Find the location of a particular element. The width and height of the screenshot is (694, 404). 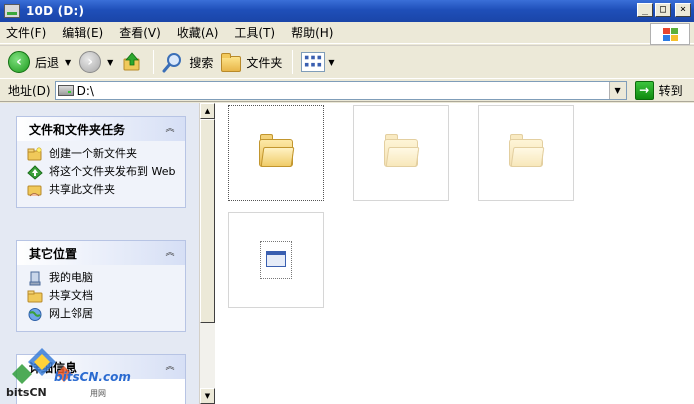

go-button: → 转到 is located at coordinates (658, 90).